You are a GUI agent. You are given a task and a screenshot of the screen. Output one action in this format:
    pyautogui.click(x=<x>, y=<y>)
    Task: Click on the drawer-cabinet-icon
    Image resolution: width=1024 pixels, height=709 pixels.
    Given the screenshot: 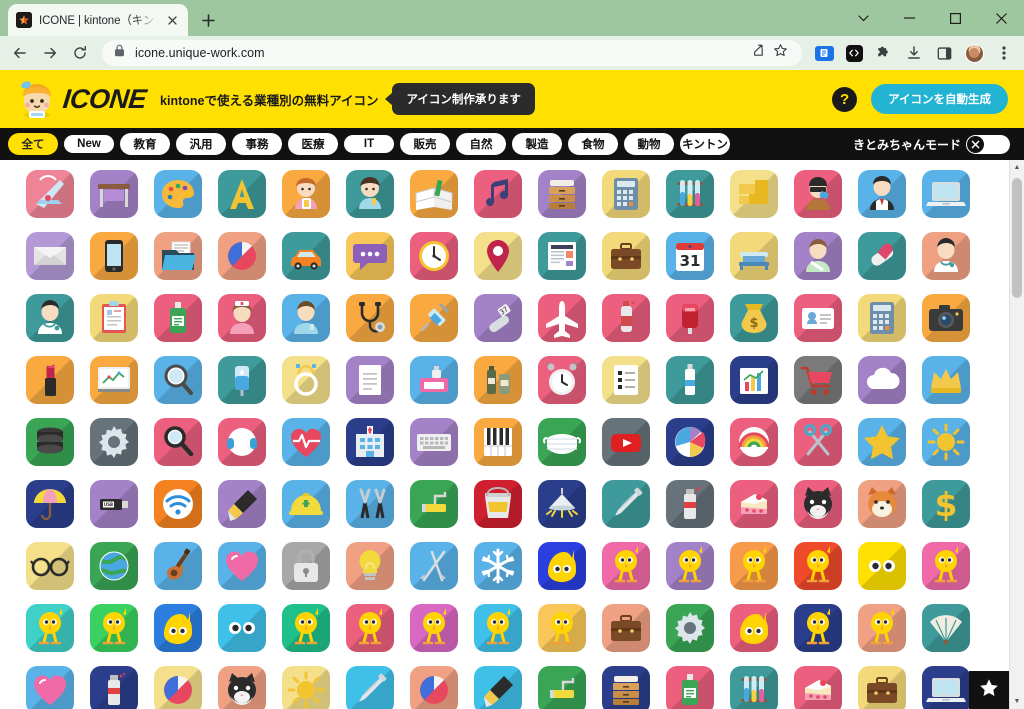 What is the action you would take?
    pyautogui.click(x=562, y=194)
    